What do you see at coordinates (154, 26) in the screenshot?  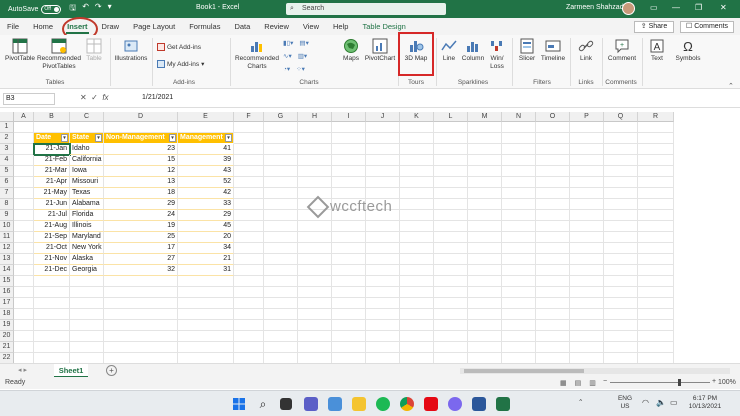 I see `tab-page-layout: Page Layout` at bounding box center [154, 26].